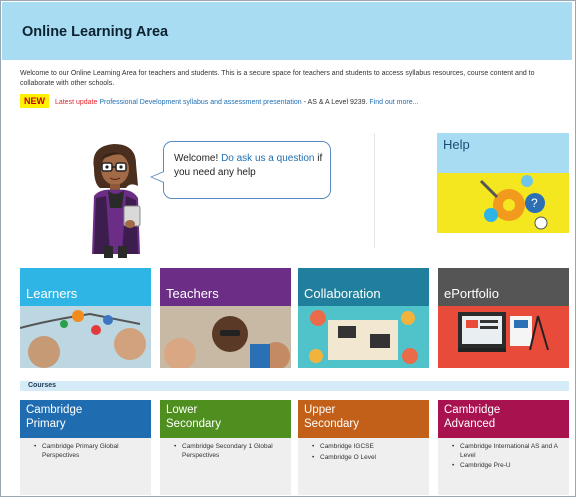 This screenshot has height=497, width=576. Describe the element at coordinates (85, 337) in the screenshot. I see `learners-photo` at that location.